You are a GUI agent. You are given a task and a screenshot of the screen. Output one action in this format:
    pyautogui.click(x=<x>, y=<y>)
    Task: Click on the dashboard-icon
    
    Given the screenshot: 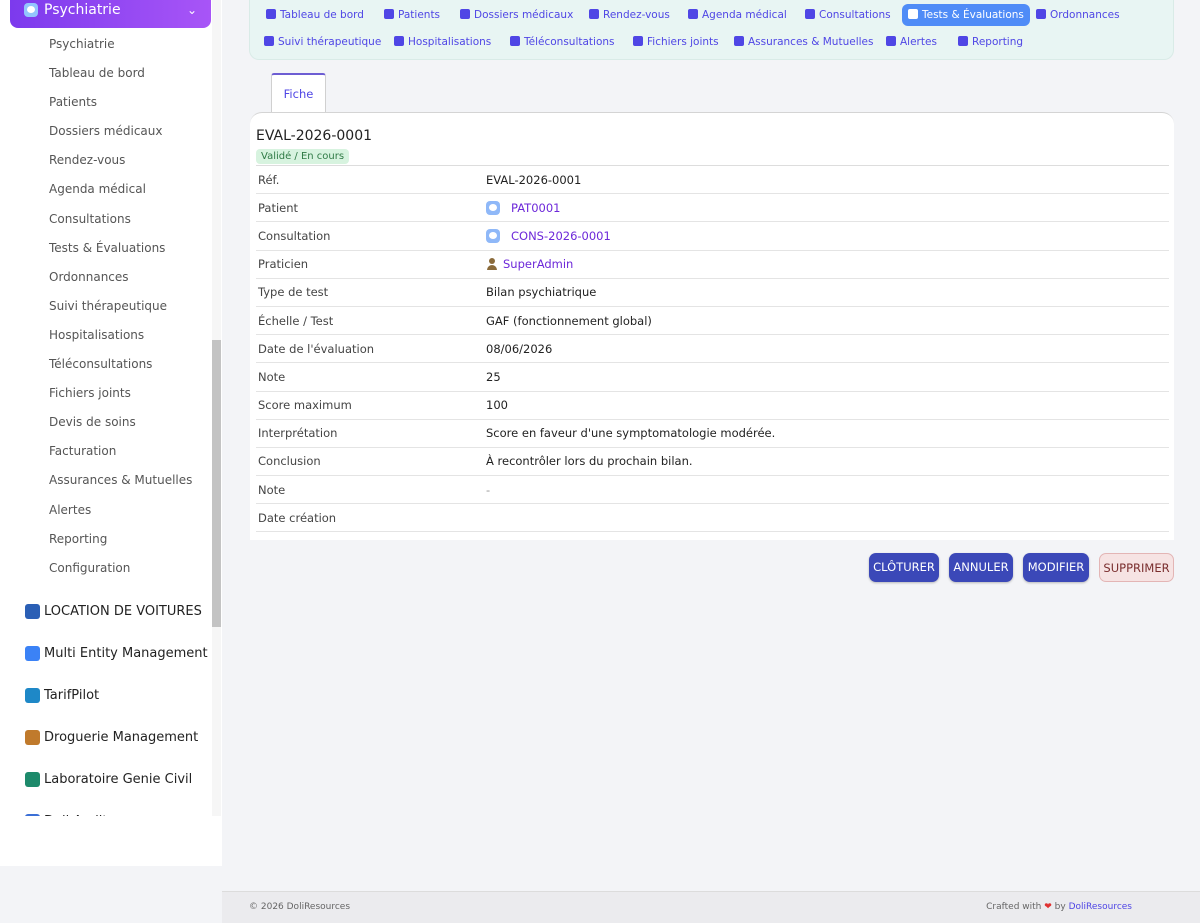 What is the action you would take?
    pyautogui.click(x=271, y=14)
    